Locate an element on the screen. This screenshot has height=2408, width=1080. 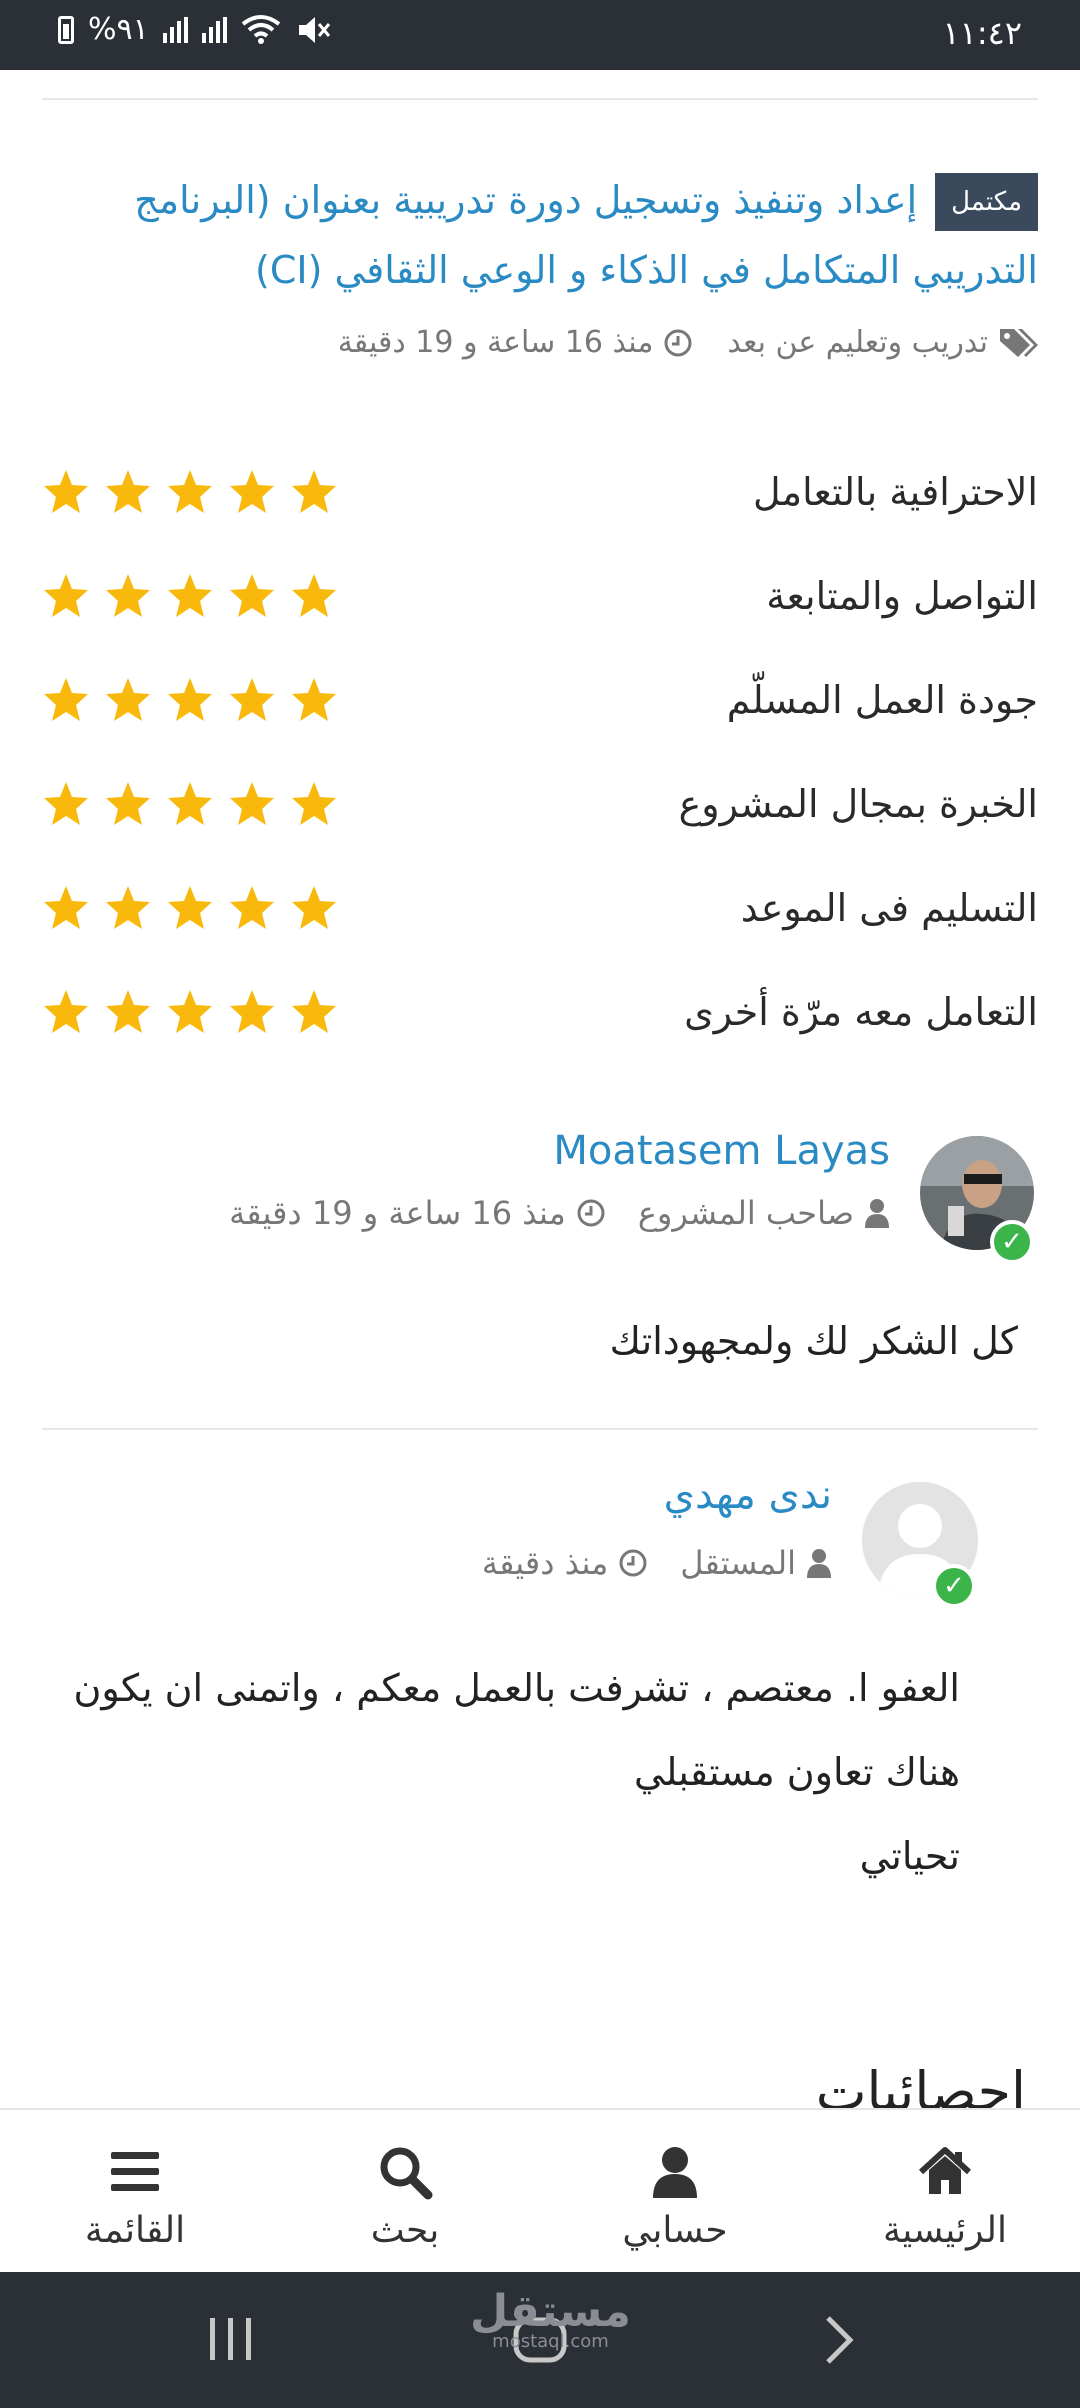
rating-label: التسليم فى الموعد is located at coordinates (889, 908).